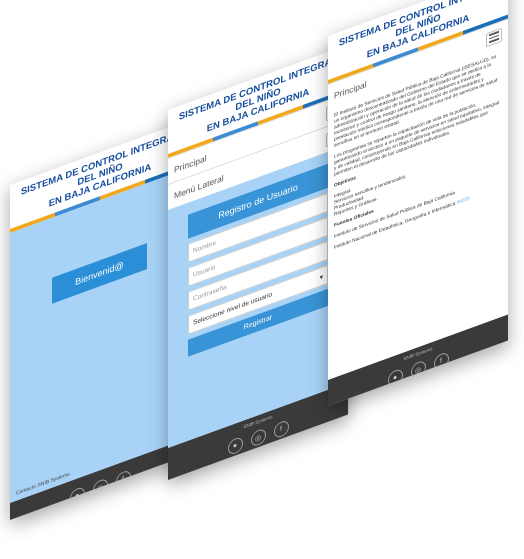 The image size is (524, 559). Describe the element at coordinates (321, 277) in the screenshot. I see `chevron-down-icon: ▾` at that location.